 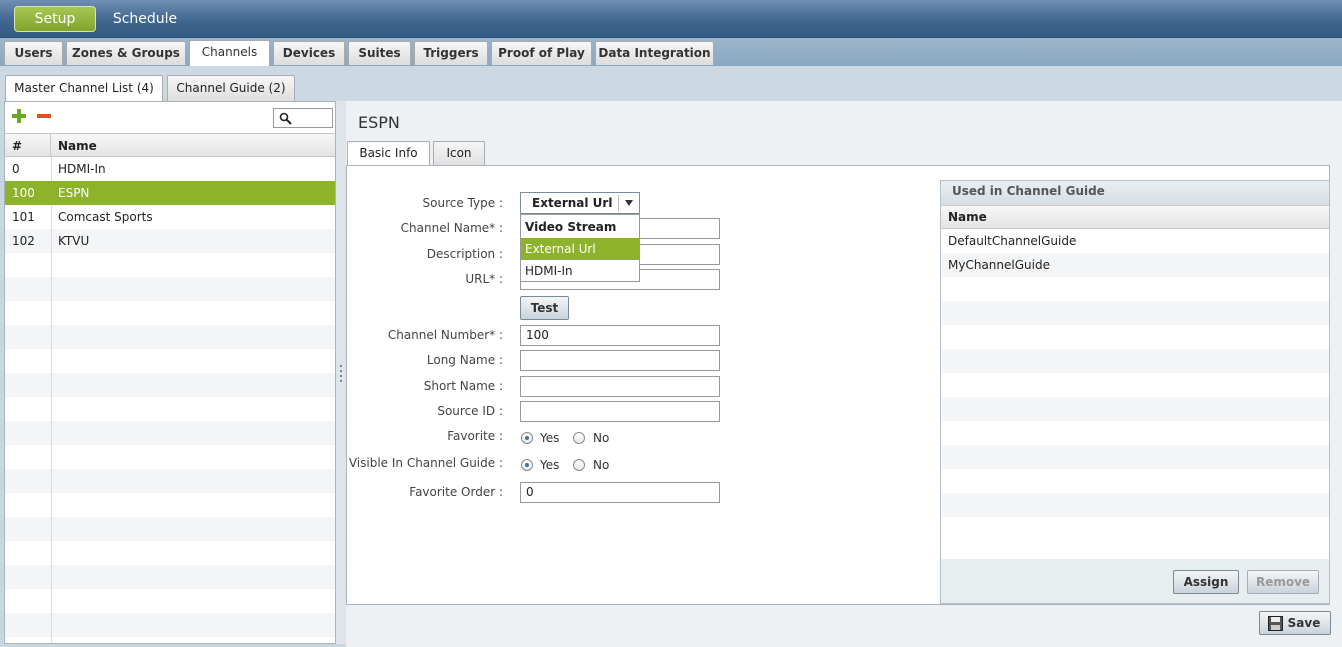 I want to click on test-button: Test, so click(x=544, y=308).